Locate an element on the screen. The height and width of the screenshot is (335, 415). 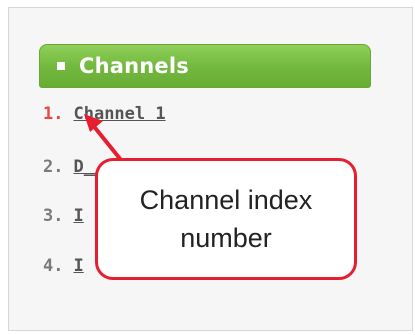
channel-index-2: 2. is located at coordinates (53, 167).